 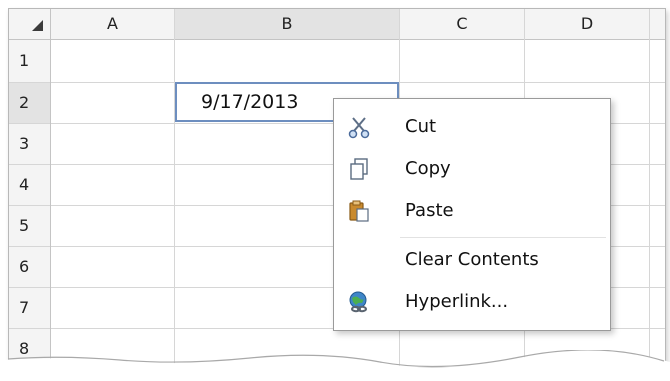 I want to click on copy-icon, so click(x=359, y=169).